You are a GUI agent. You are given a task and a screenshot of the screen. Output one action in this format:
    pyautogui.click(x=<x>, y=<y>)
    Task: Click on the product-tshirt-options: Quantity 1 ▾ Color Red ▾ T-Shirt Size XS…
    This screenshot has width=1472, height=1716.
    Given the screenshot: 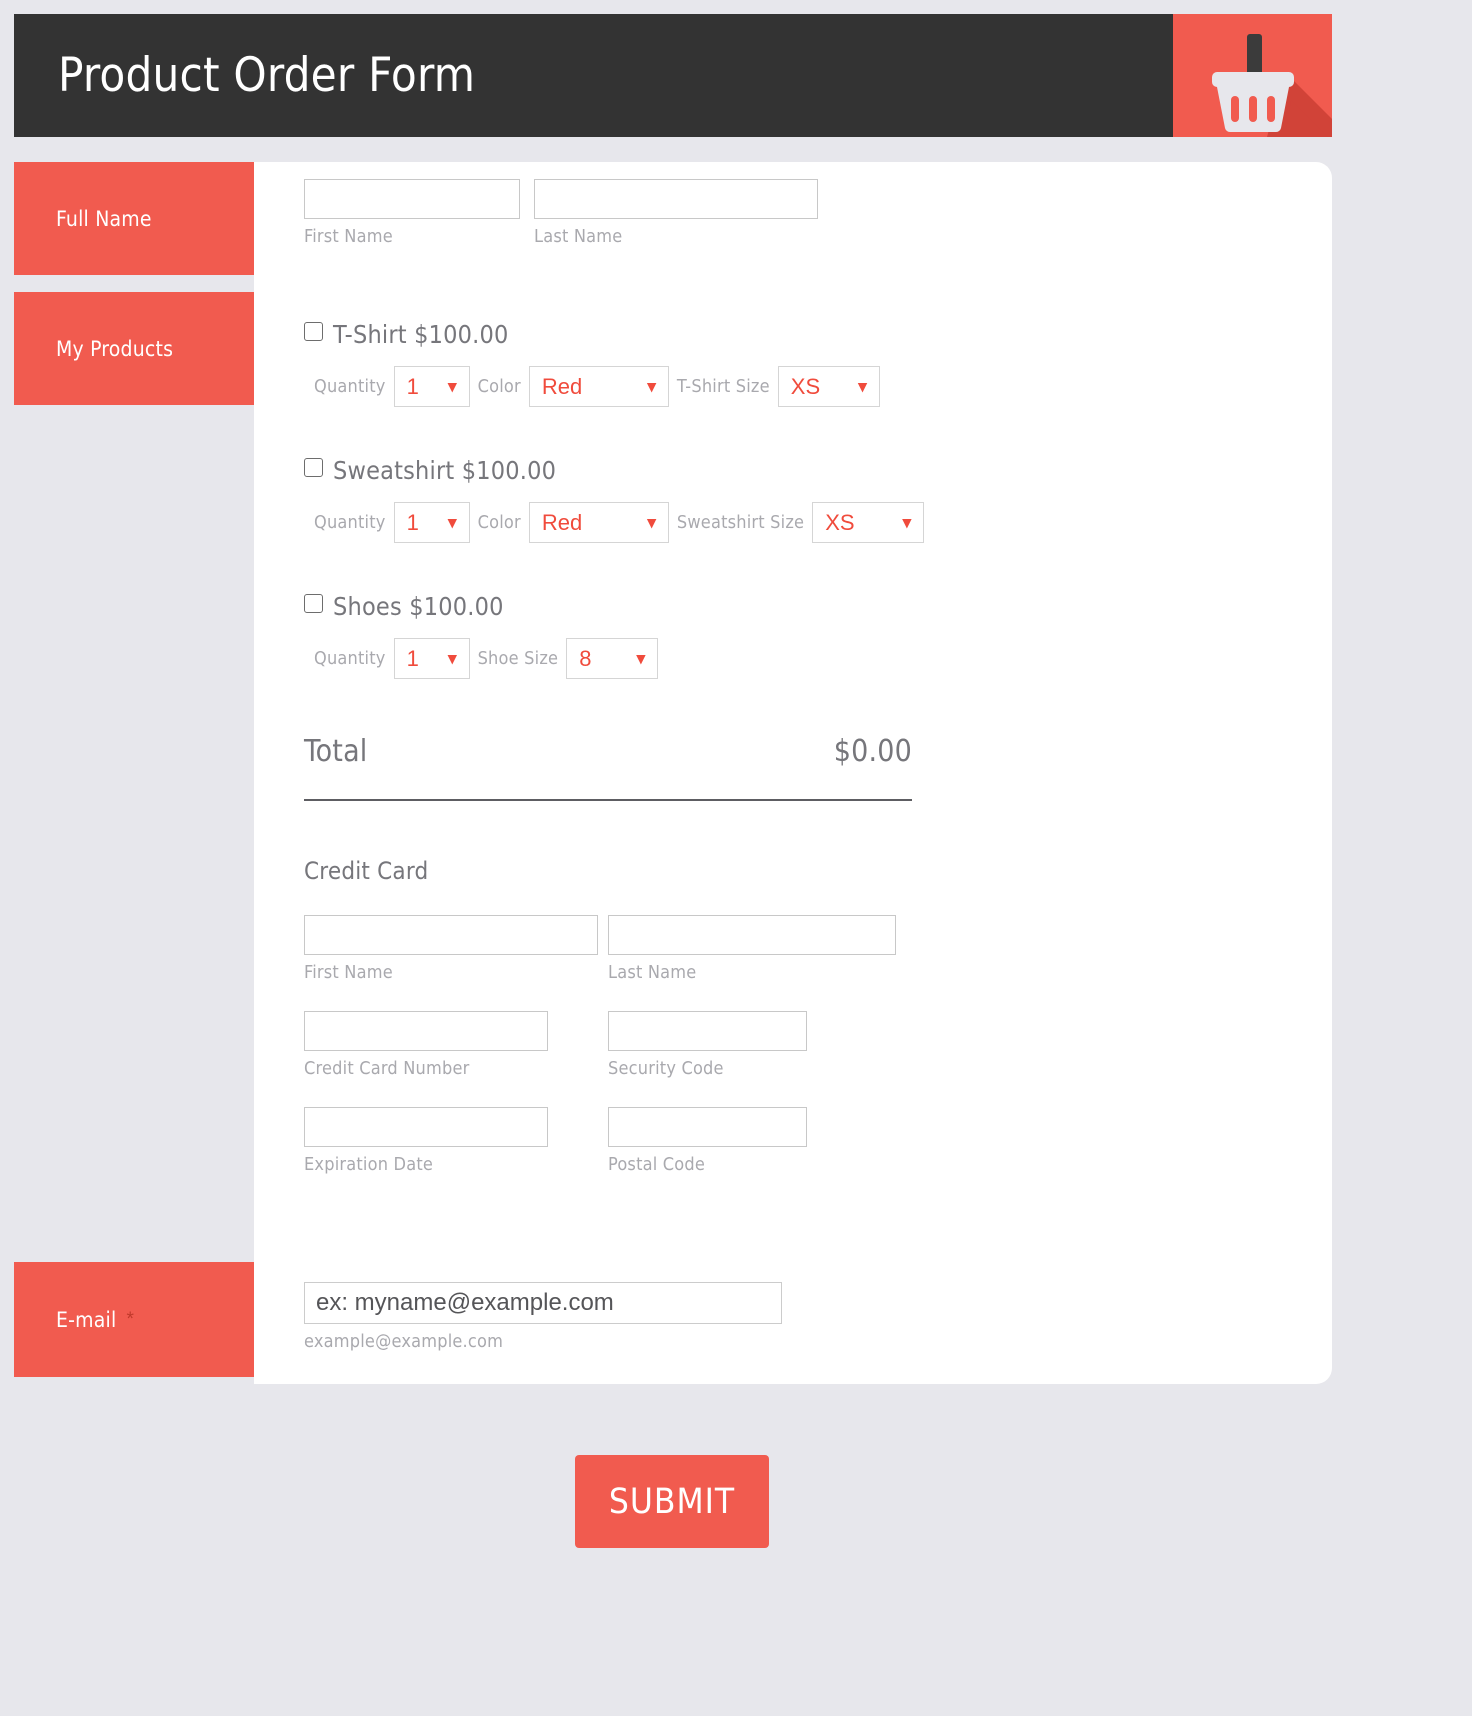 What is the action you would take?
    pyautogui.click(x=596, y=386)
    